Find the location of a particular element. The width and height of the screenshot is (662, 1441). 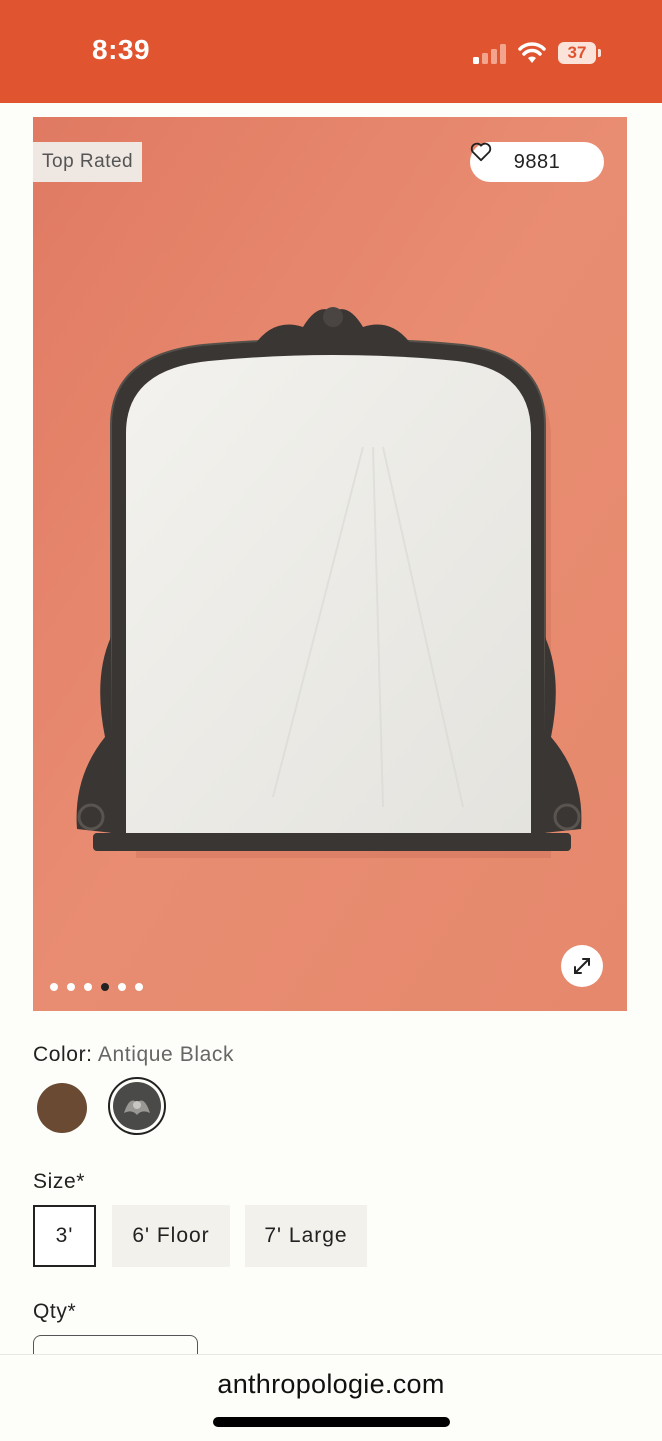

expand-image-button is located at coordinates (582, 966).